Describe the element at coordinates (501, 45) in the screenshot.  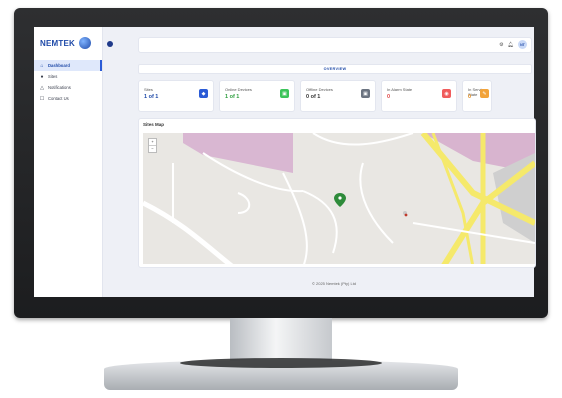
I see `gear-icon: ⚙` at that location.